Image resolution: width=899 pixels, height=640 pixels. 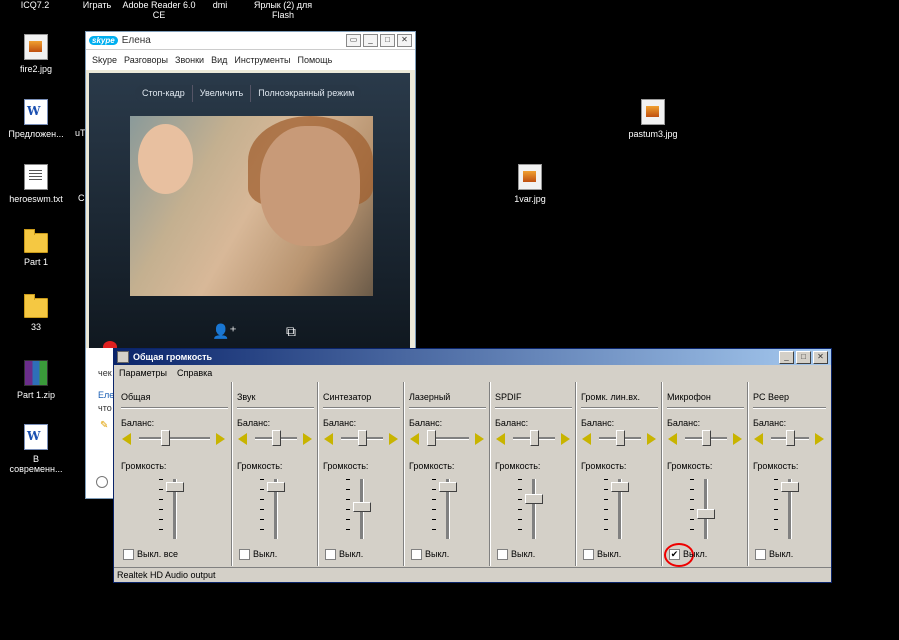 What do you see at coordinates (250, 41) in the screenshot?
I see `skype-title-bar: skype Елена ▭ _ □ ✕` at bounding box center [250, 41].